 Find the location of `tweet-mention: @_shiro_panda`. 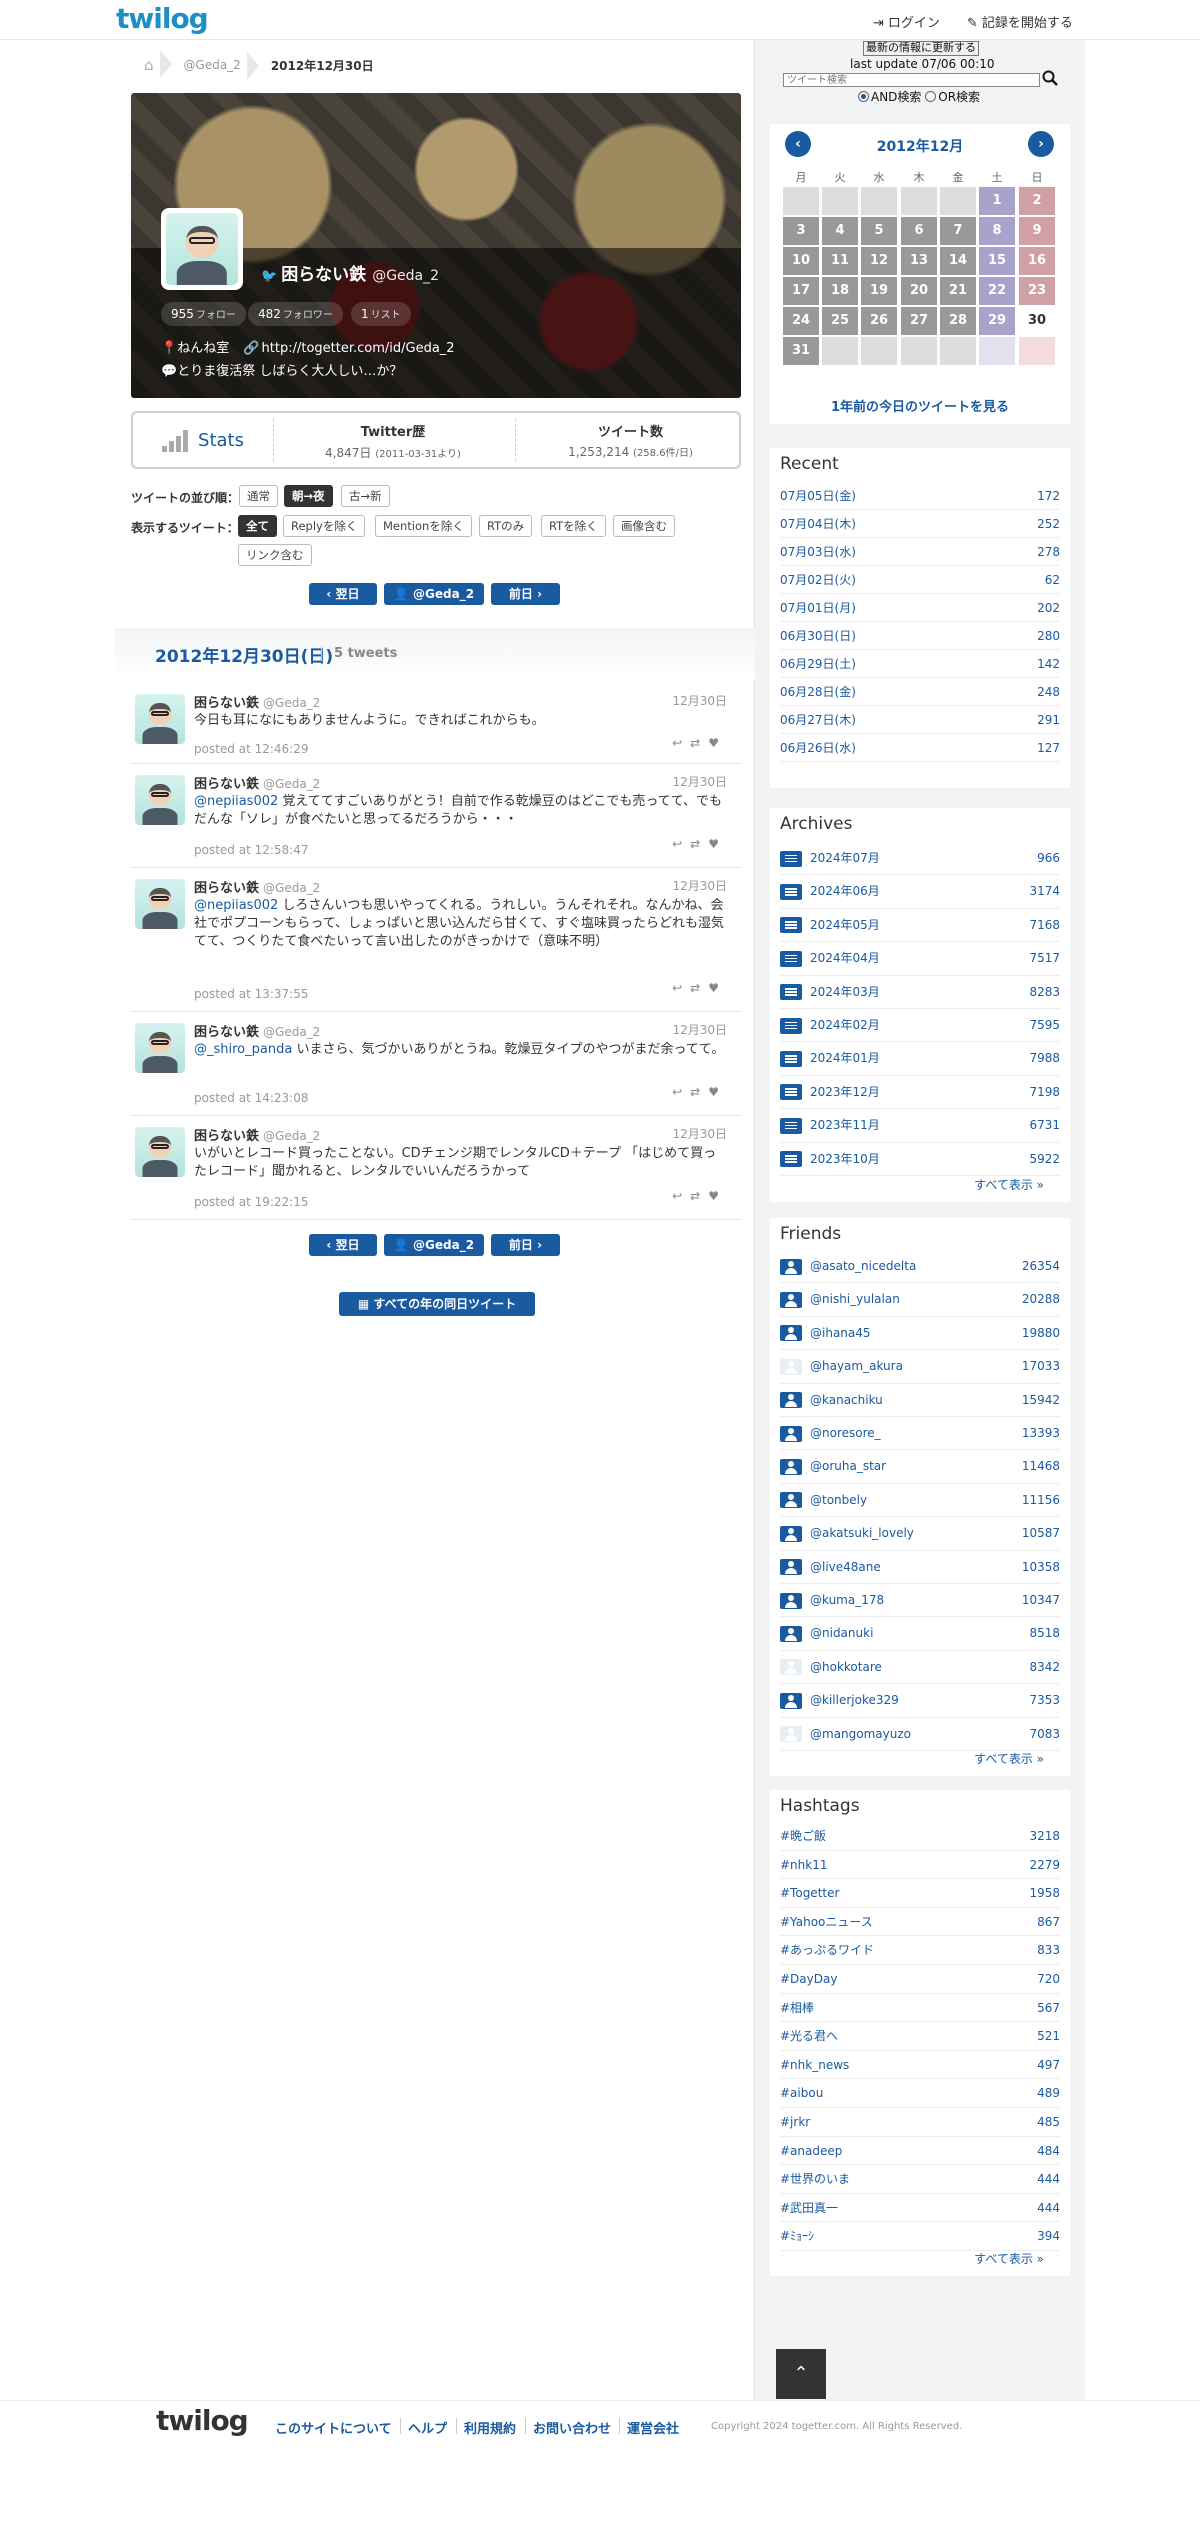

tweet-mention: @_shiro_panda is located at coordinates (243, 1049).